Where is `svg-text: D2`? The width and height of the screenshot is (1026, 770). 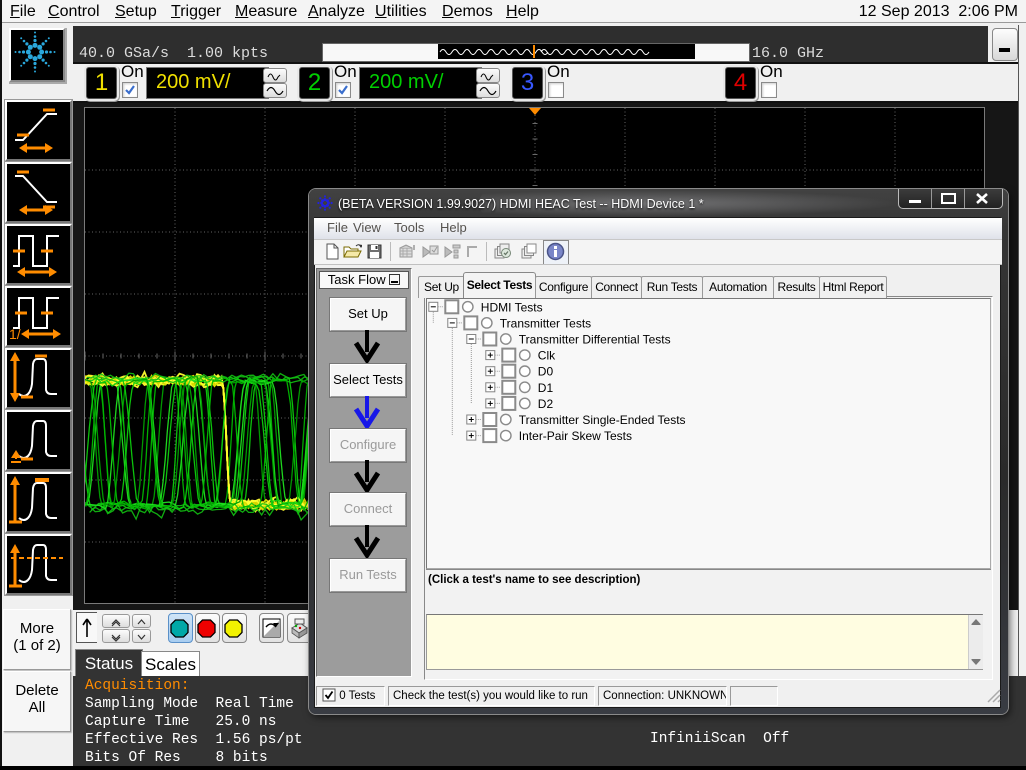 svg-text: D2 is located at coordinates (546, 404).